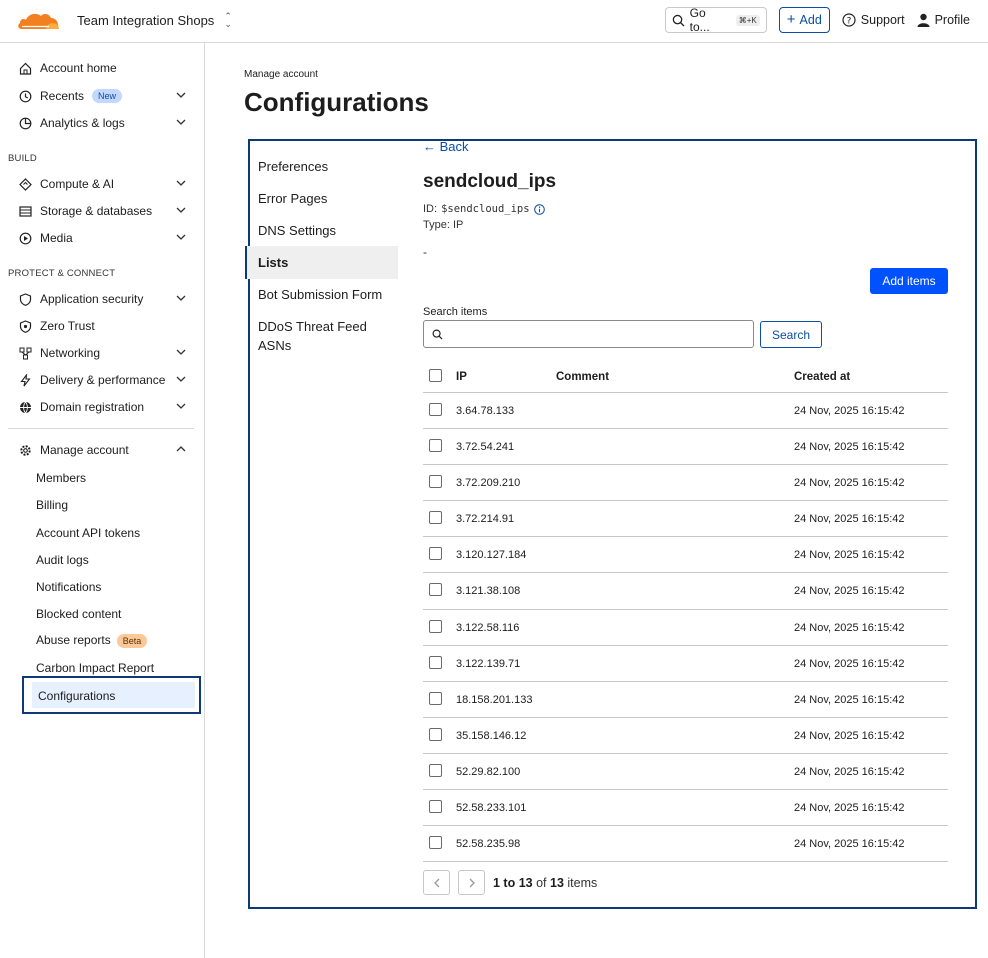 The height and width of the screenshot is (958, 988). I want to click on back-link: ← Back, so click(446, 146).